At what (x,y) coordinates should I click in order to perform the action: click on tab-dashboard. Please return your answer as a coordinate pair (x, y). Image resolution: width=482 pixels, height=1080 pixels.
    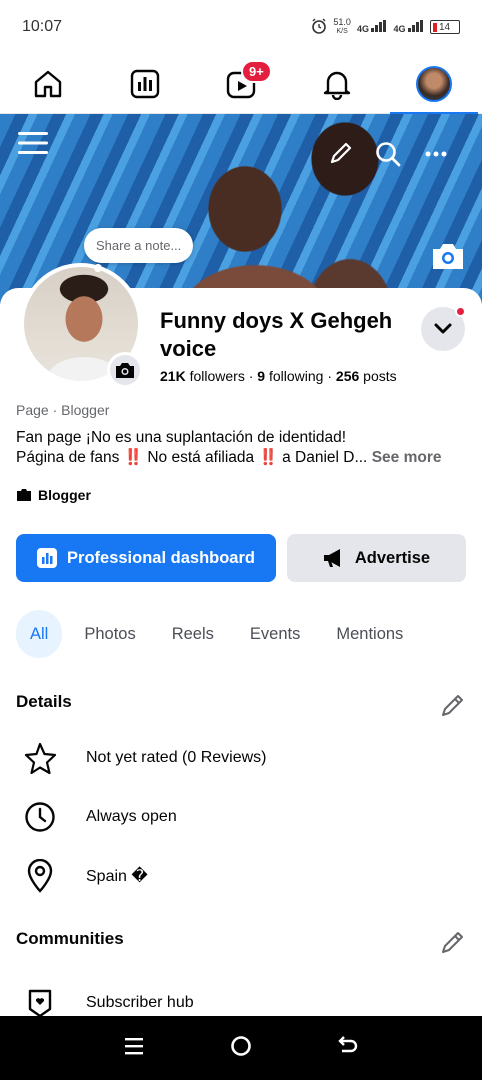
    Looking at the image, I should click on (145, 84).